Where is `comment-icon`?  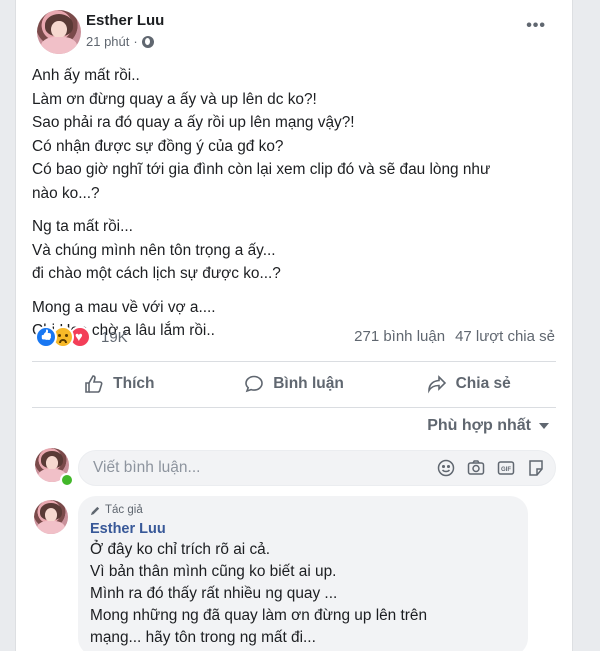
comment-icon is located at coordinates (254, 384).